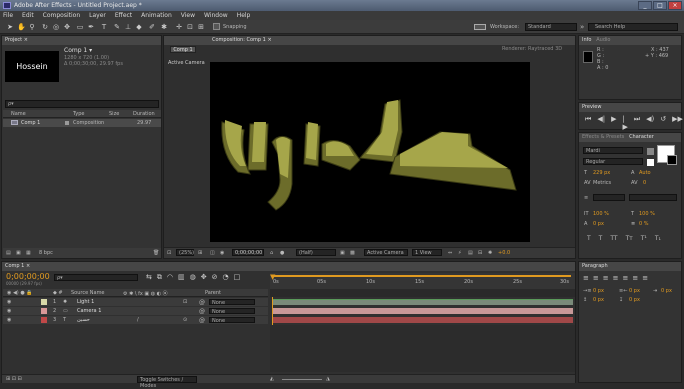 The width and height of the screenshot is (684, 389). Describe the element at coordinates (588, 123) in the screenshot. I see `first-frame-icon: ⏮` at that location.